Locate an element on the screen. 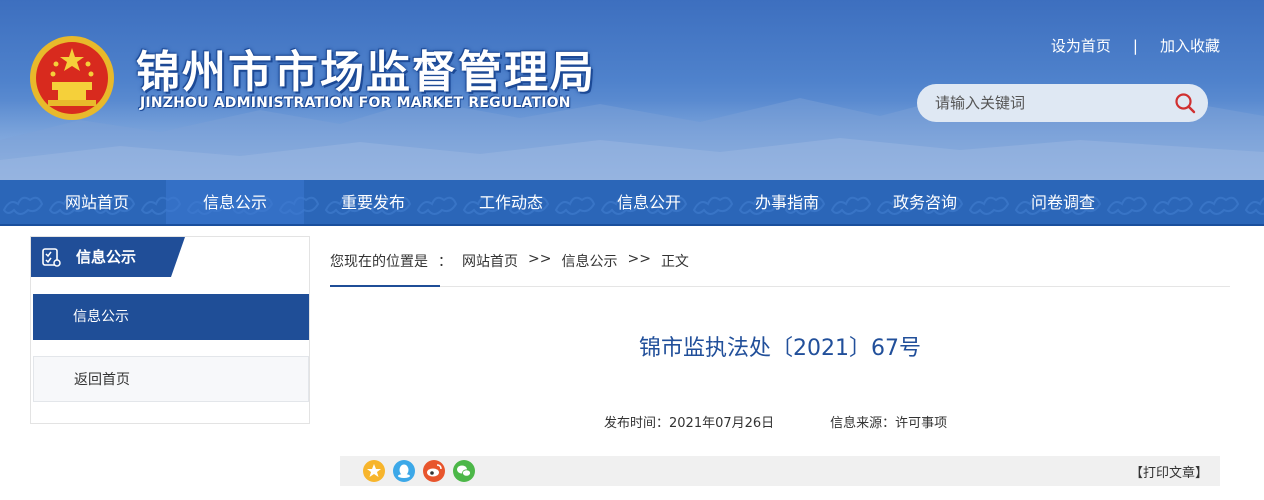 The width and height of the screenshot is (1264, 500). search-icon is located at coordinates (1185, 103).